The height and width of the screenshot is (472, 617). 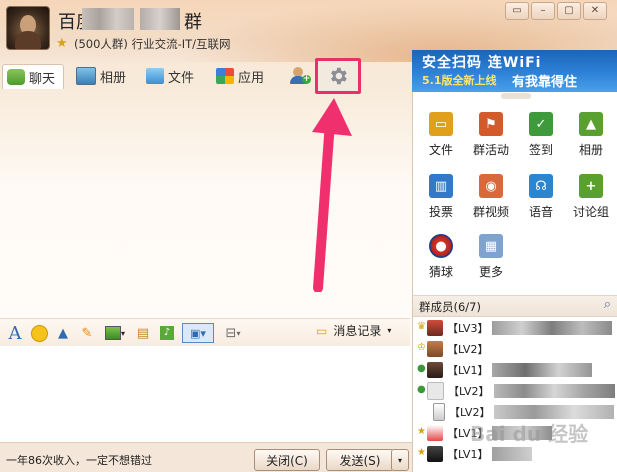 I want to click on app-files: ▭ 文件, so click(x=441, y=135).